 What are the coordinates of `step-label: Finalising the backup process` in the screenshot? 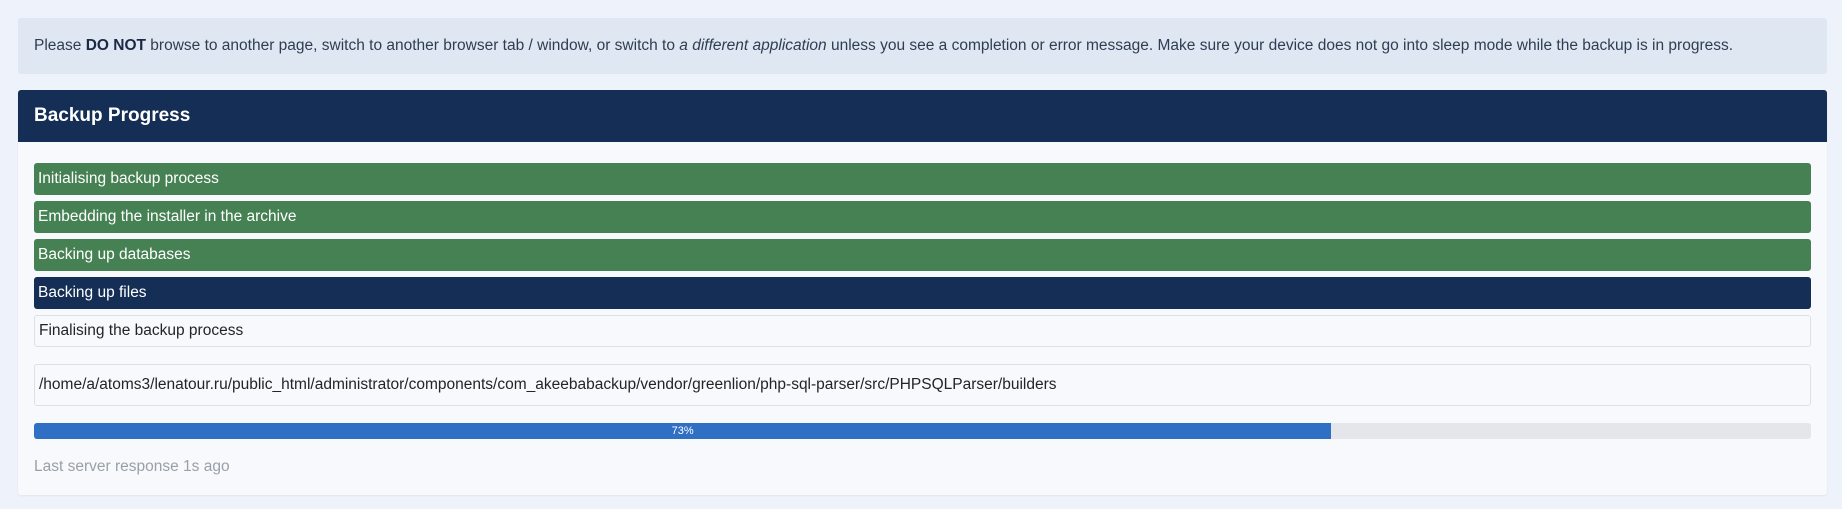 It's located at (141, 330).